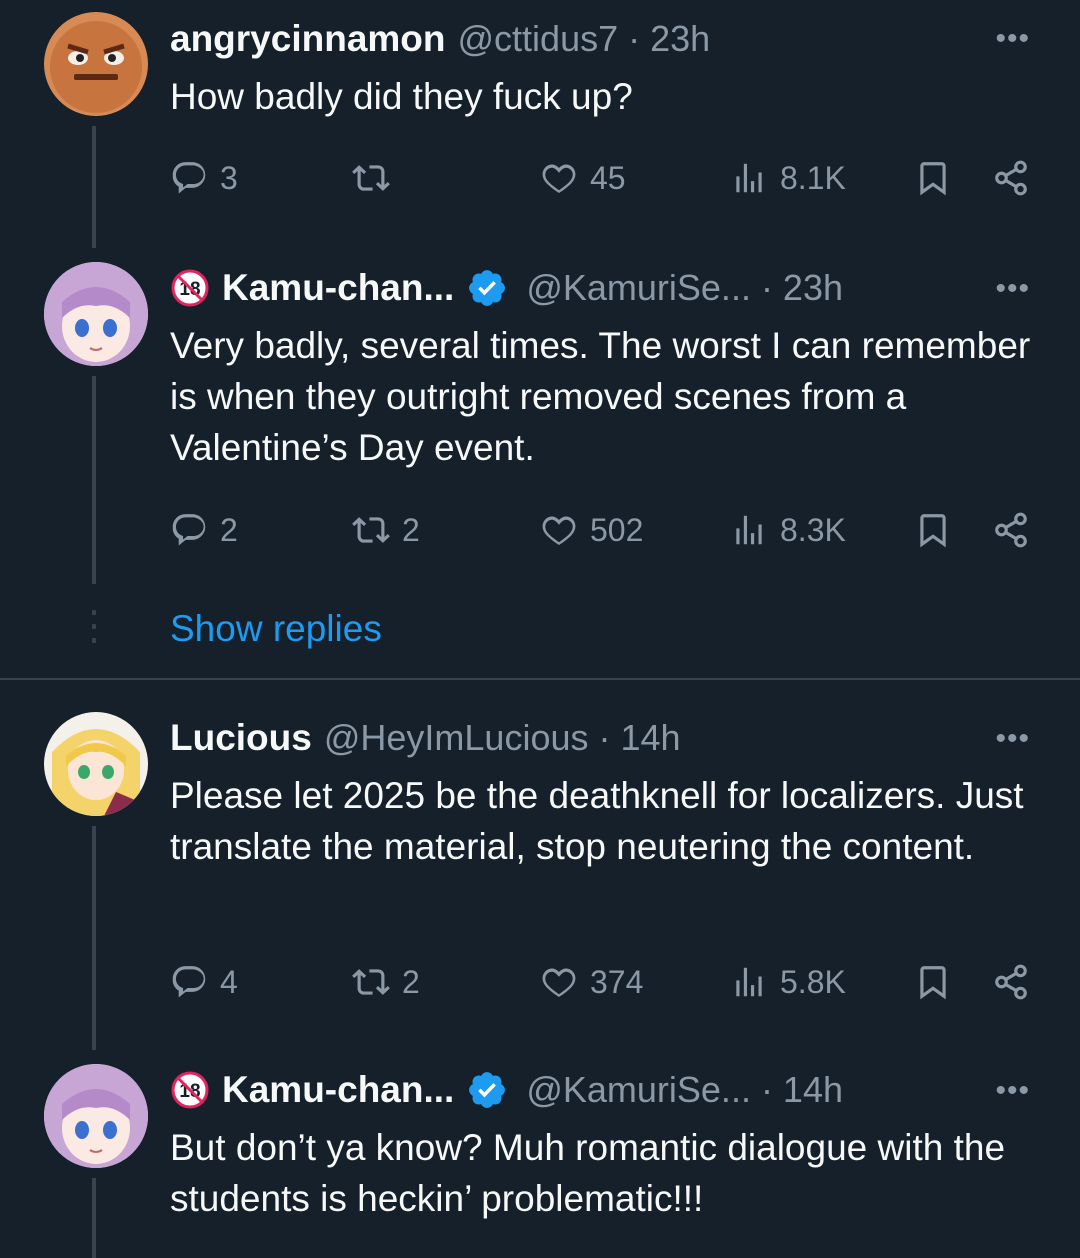  Describe the element at coordinates (229, 981) in the screenshot. I see `reply-count: 4` at that location.